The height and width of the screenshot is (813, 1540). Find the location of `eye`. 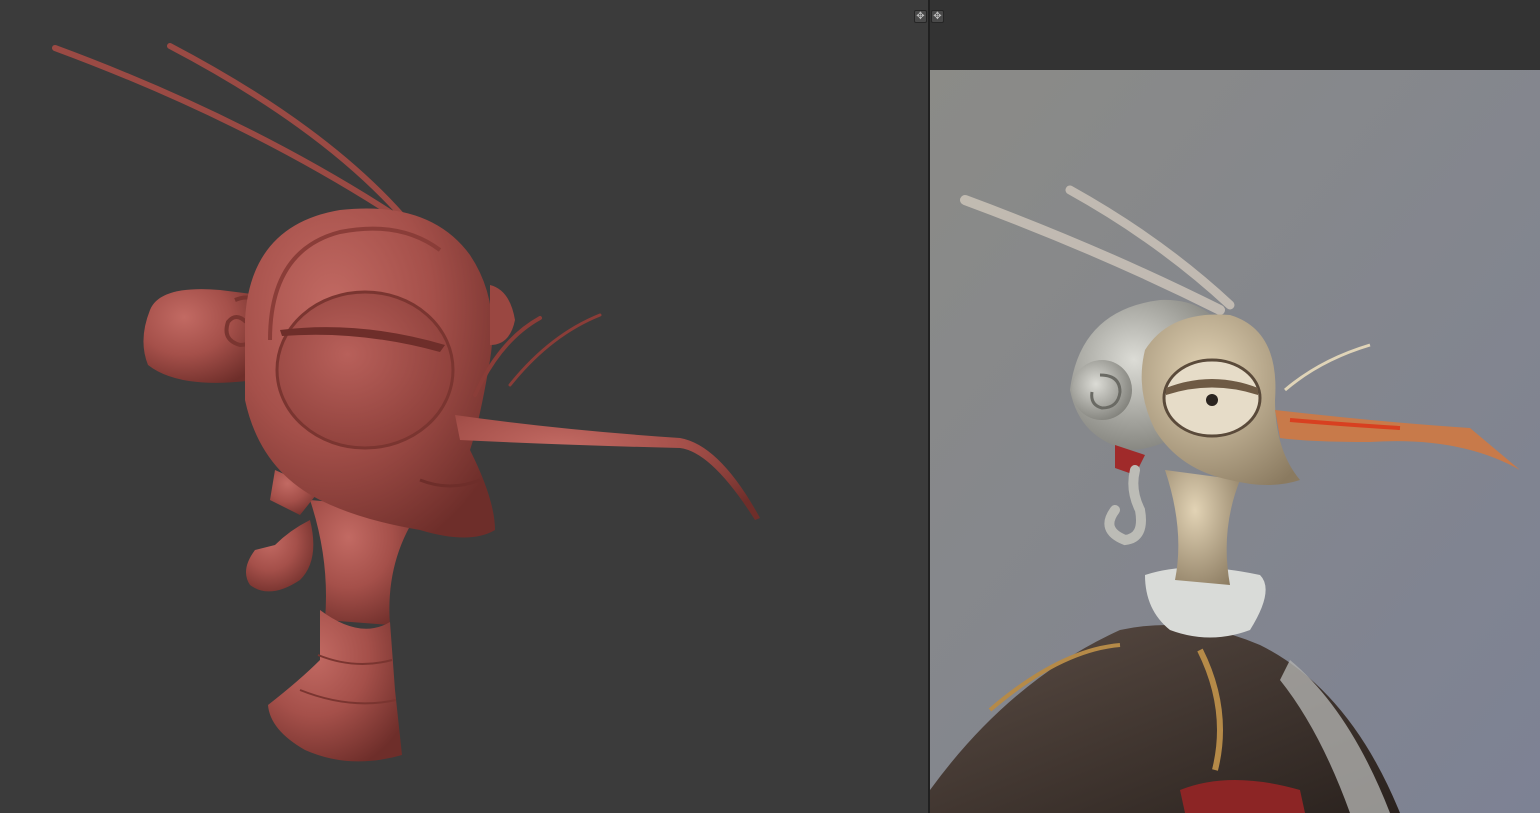

eye is located at coordinates (365, 370).